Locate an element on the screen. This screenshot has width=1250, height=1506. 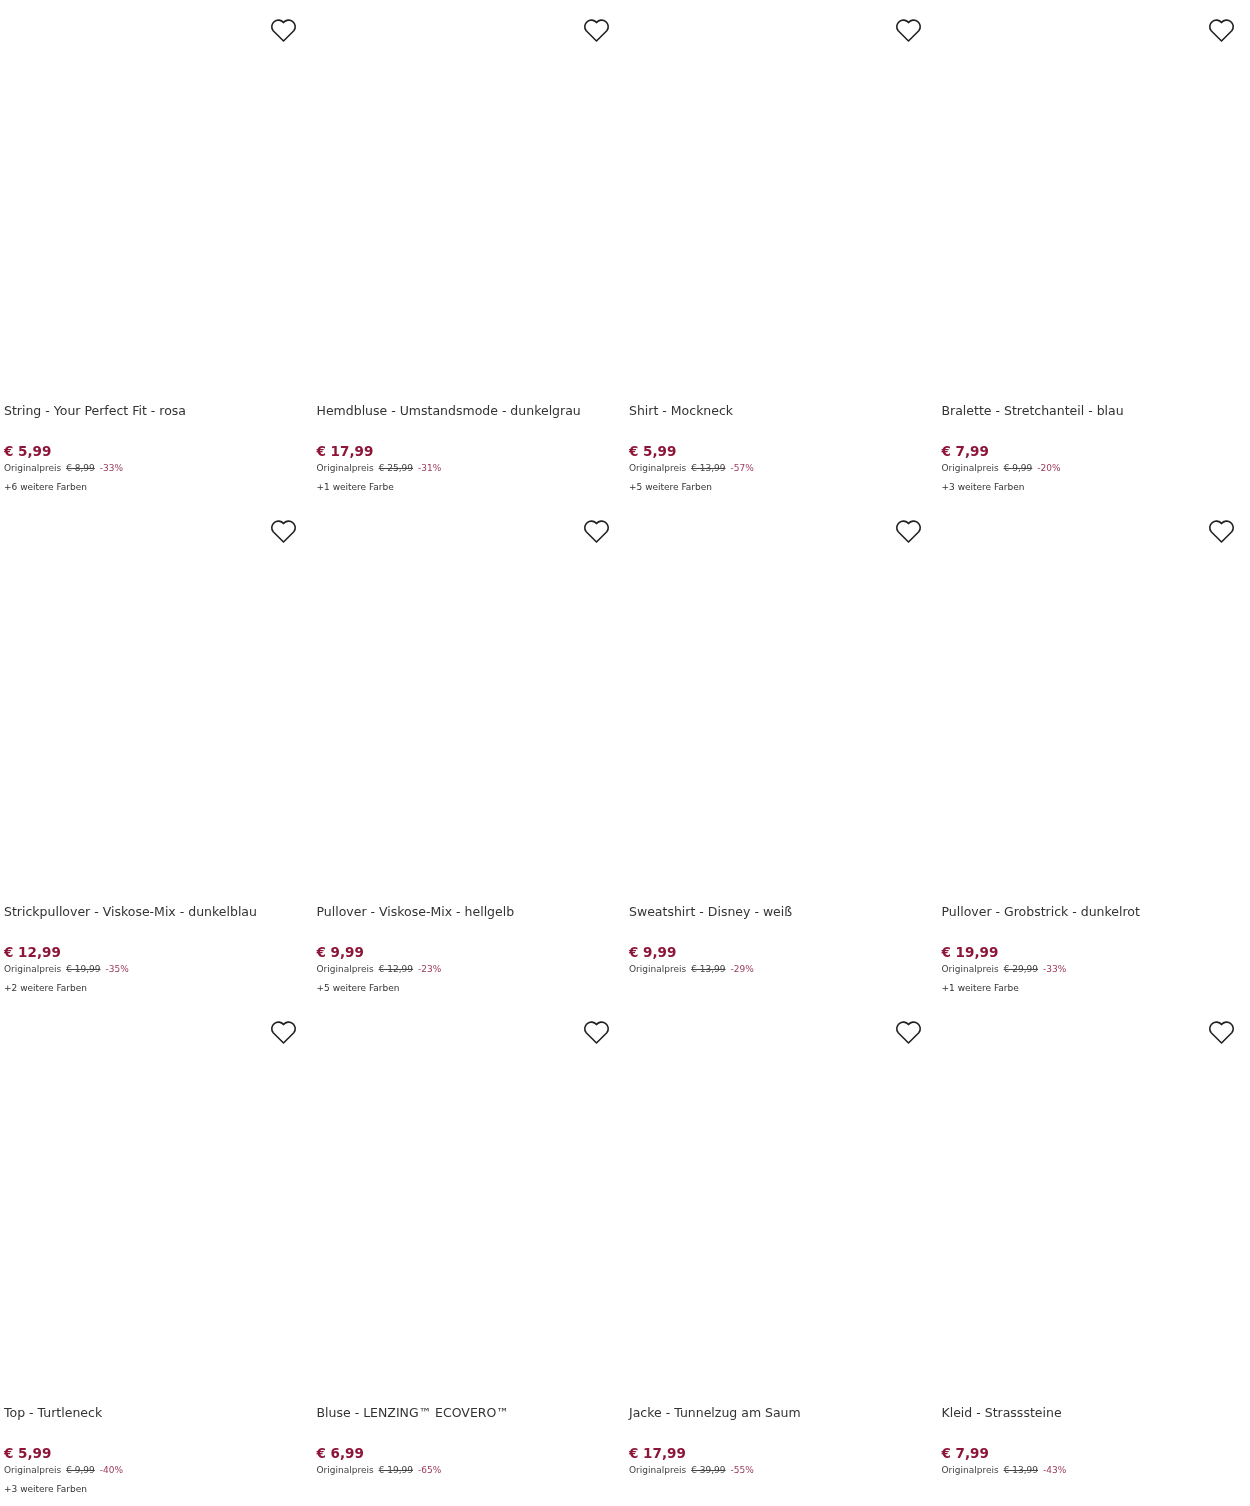
discount-percent: -43% is located at coordinates (1055, 1470).